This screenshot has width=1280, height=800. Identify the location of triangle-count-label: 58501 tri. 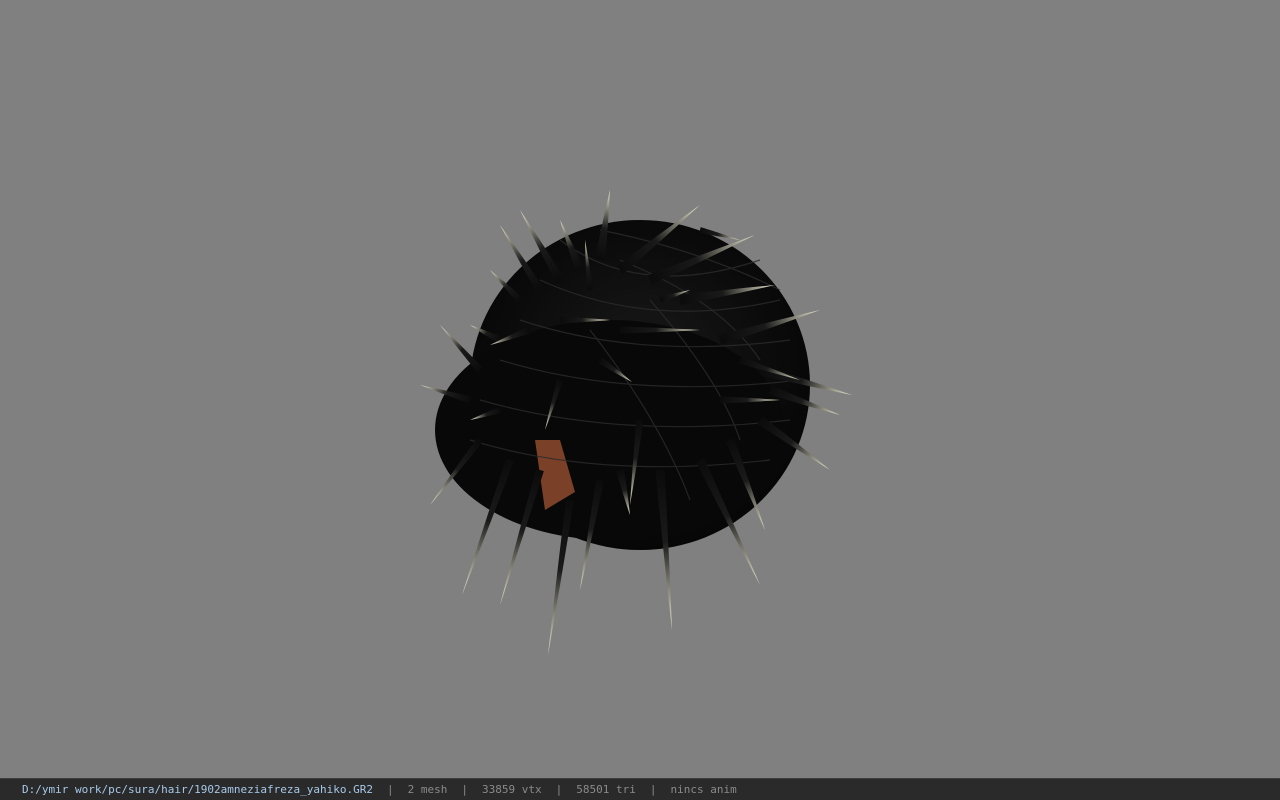
(606, 789).